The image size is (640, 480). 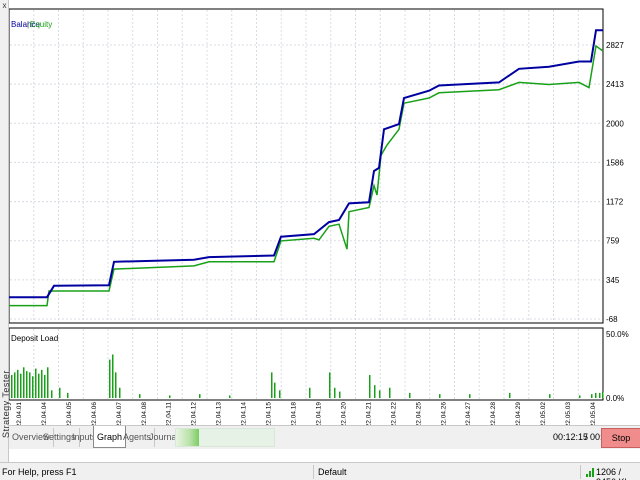 What do you see at coordinates (332, 472) in the screenshot?
I see `status-profile: Default` at bounding box center [332, 472].